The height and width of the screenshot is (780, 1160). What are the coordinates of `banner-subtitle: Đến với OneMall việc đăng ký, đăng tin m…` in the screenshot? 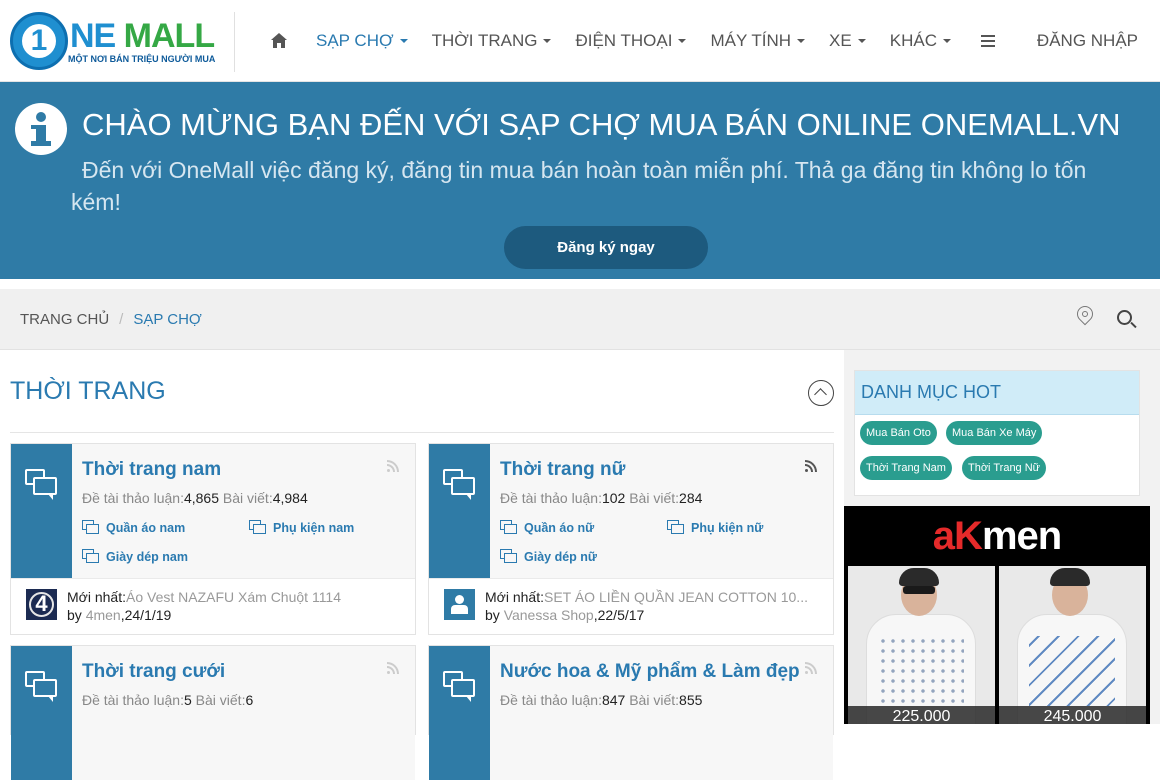 It's located at (579, 186).